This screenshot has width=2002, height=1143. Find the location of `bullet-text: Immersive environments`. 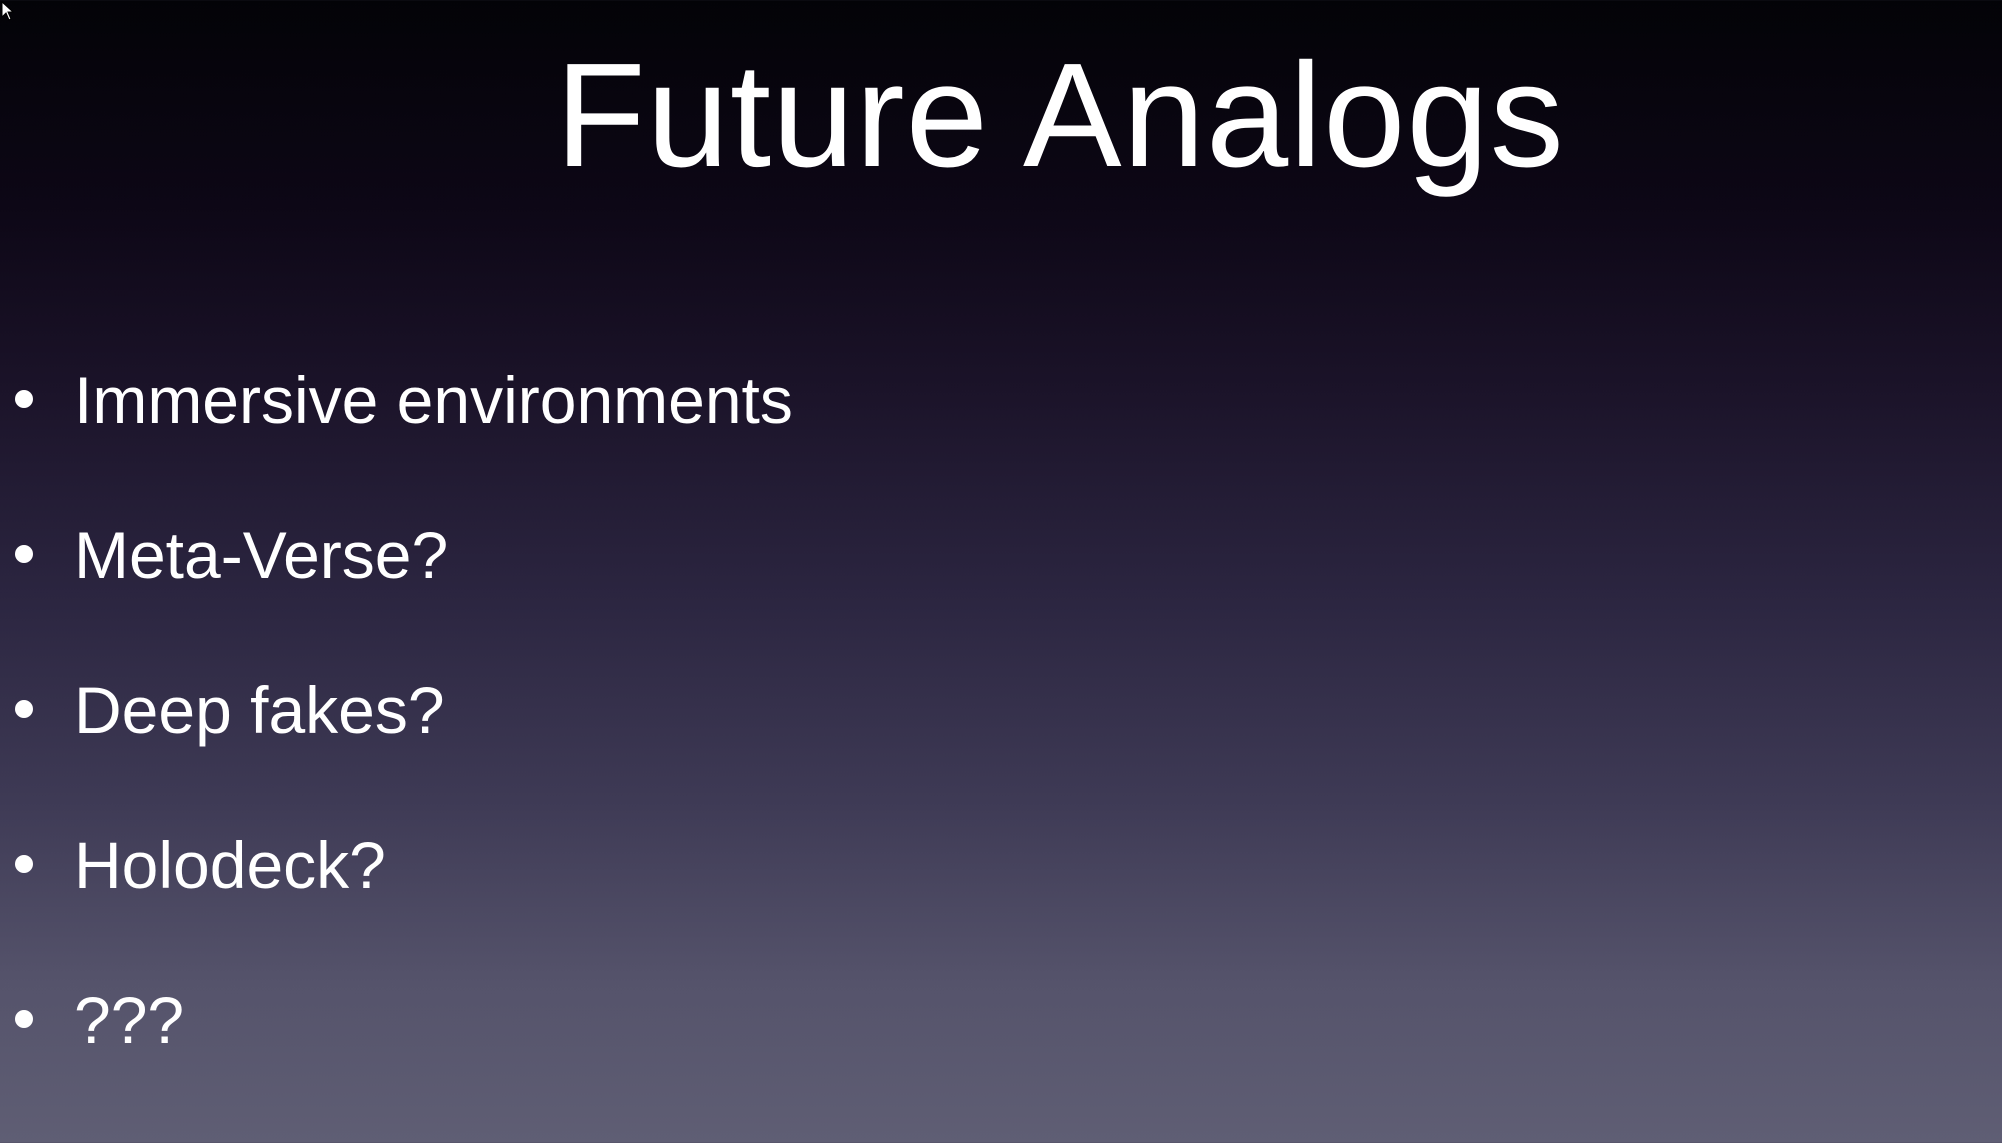

bullet-text: Immersive environments is located at coordinates (433, 400).